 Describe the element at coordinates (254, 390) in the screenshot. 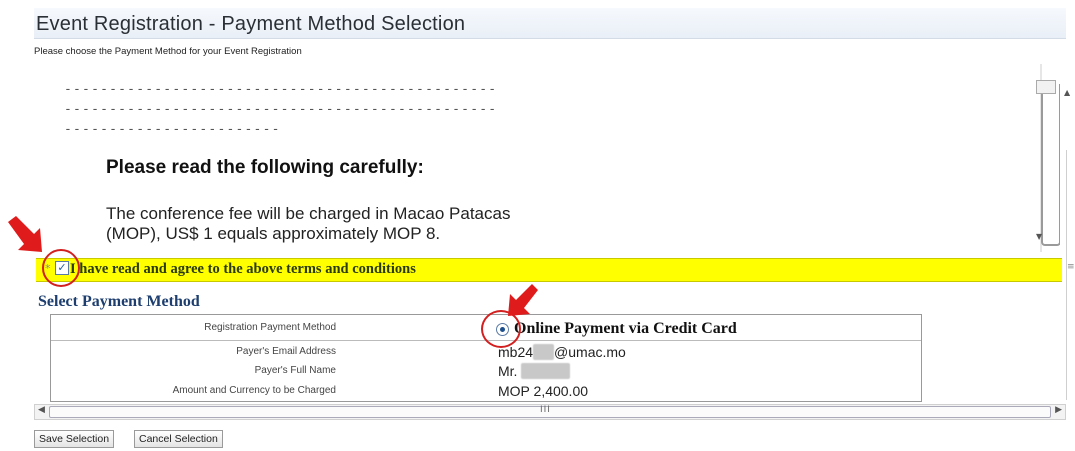

I see `amount-label: Amount and Currency to be Charged` at that location.